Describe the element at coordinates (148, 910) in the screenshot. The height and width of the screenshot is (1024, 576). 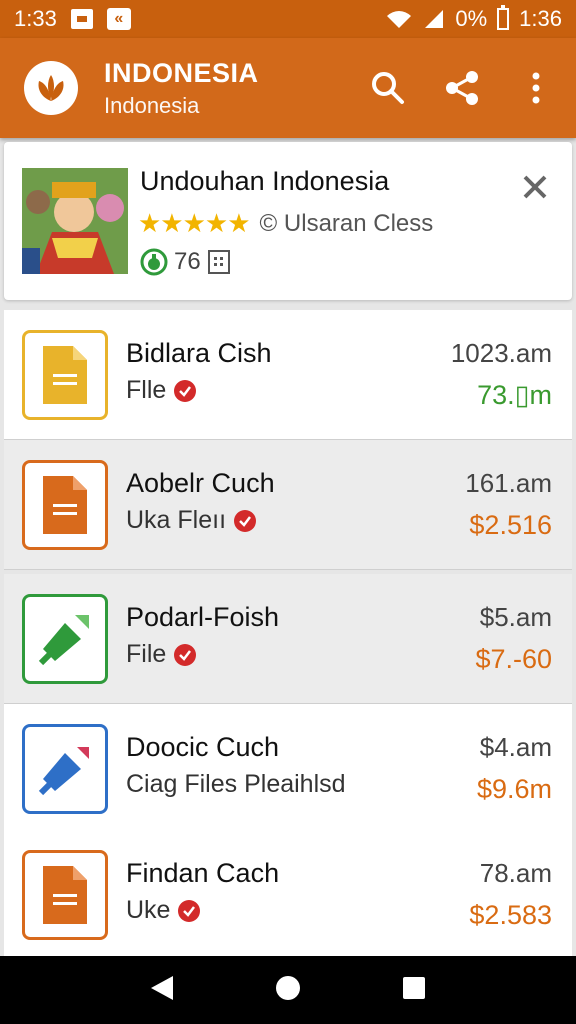
I see `item-subtitle-text: Uke` at that location.